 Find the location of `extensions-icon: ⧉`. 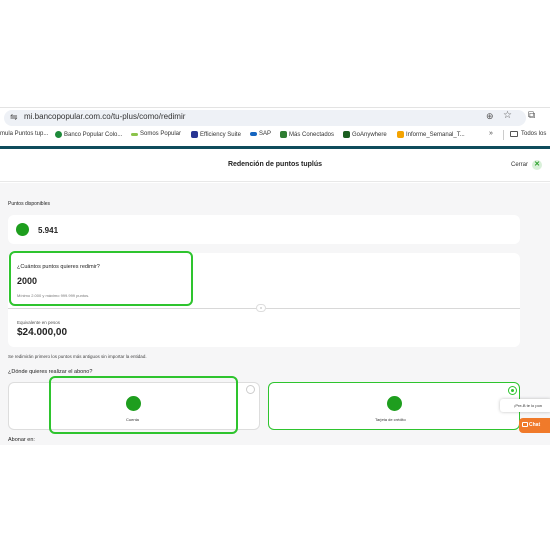

extensions-icon: ⧉ is located at coordinates (531, 115).